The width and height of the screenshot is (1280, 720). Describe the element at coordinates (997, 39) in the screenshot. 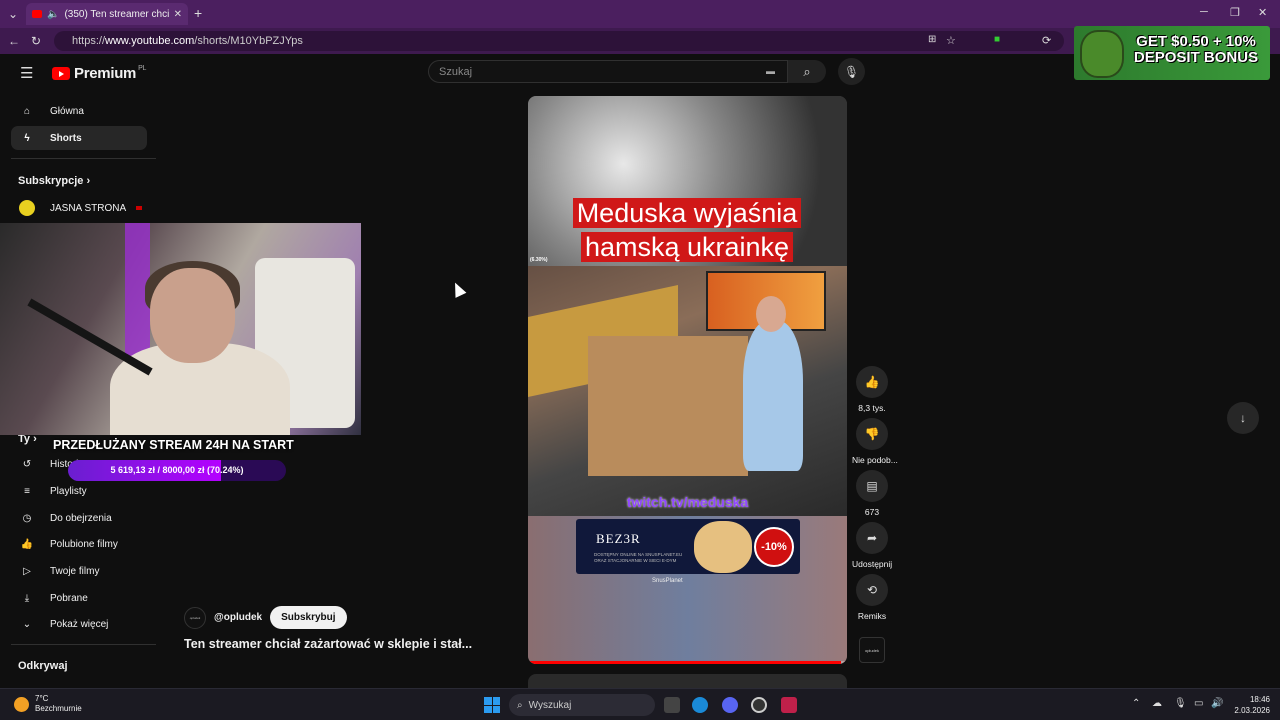

I see `extension-icon: ■` at that location.